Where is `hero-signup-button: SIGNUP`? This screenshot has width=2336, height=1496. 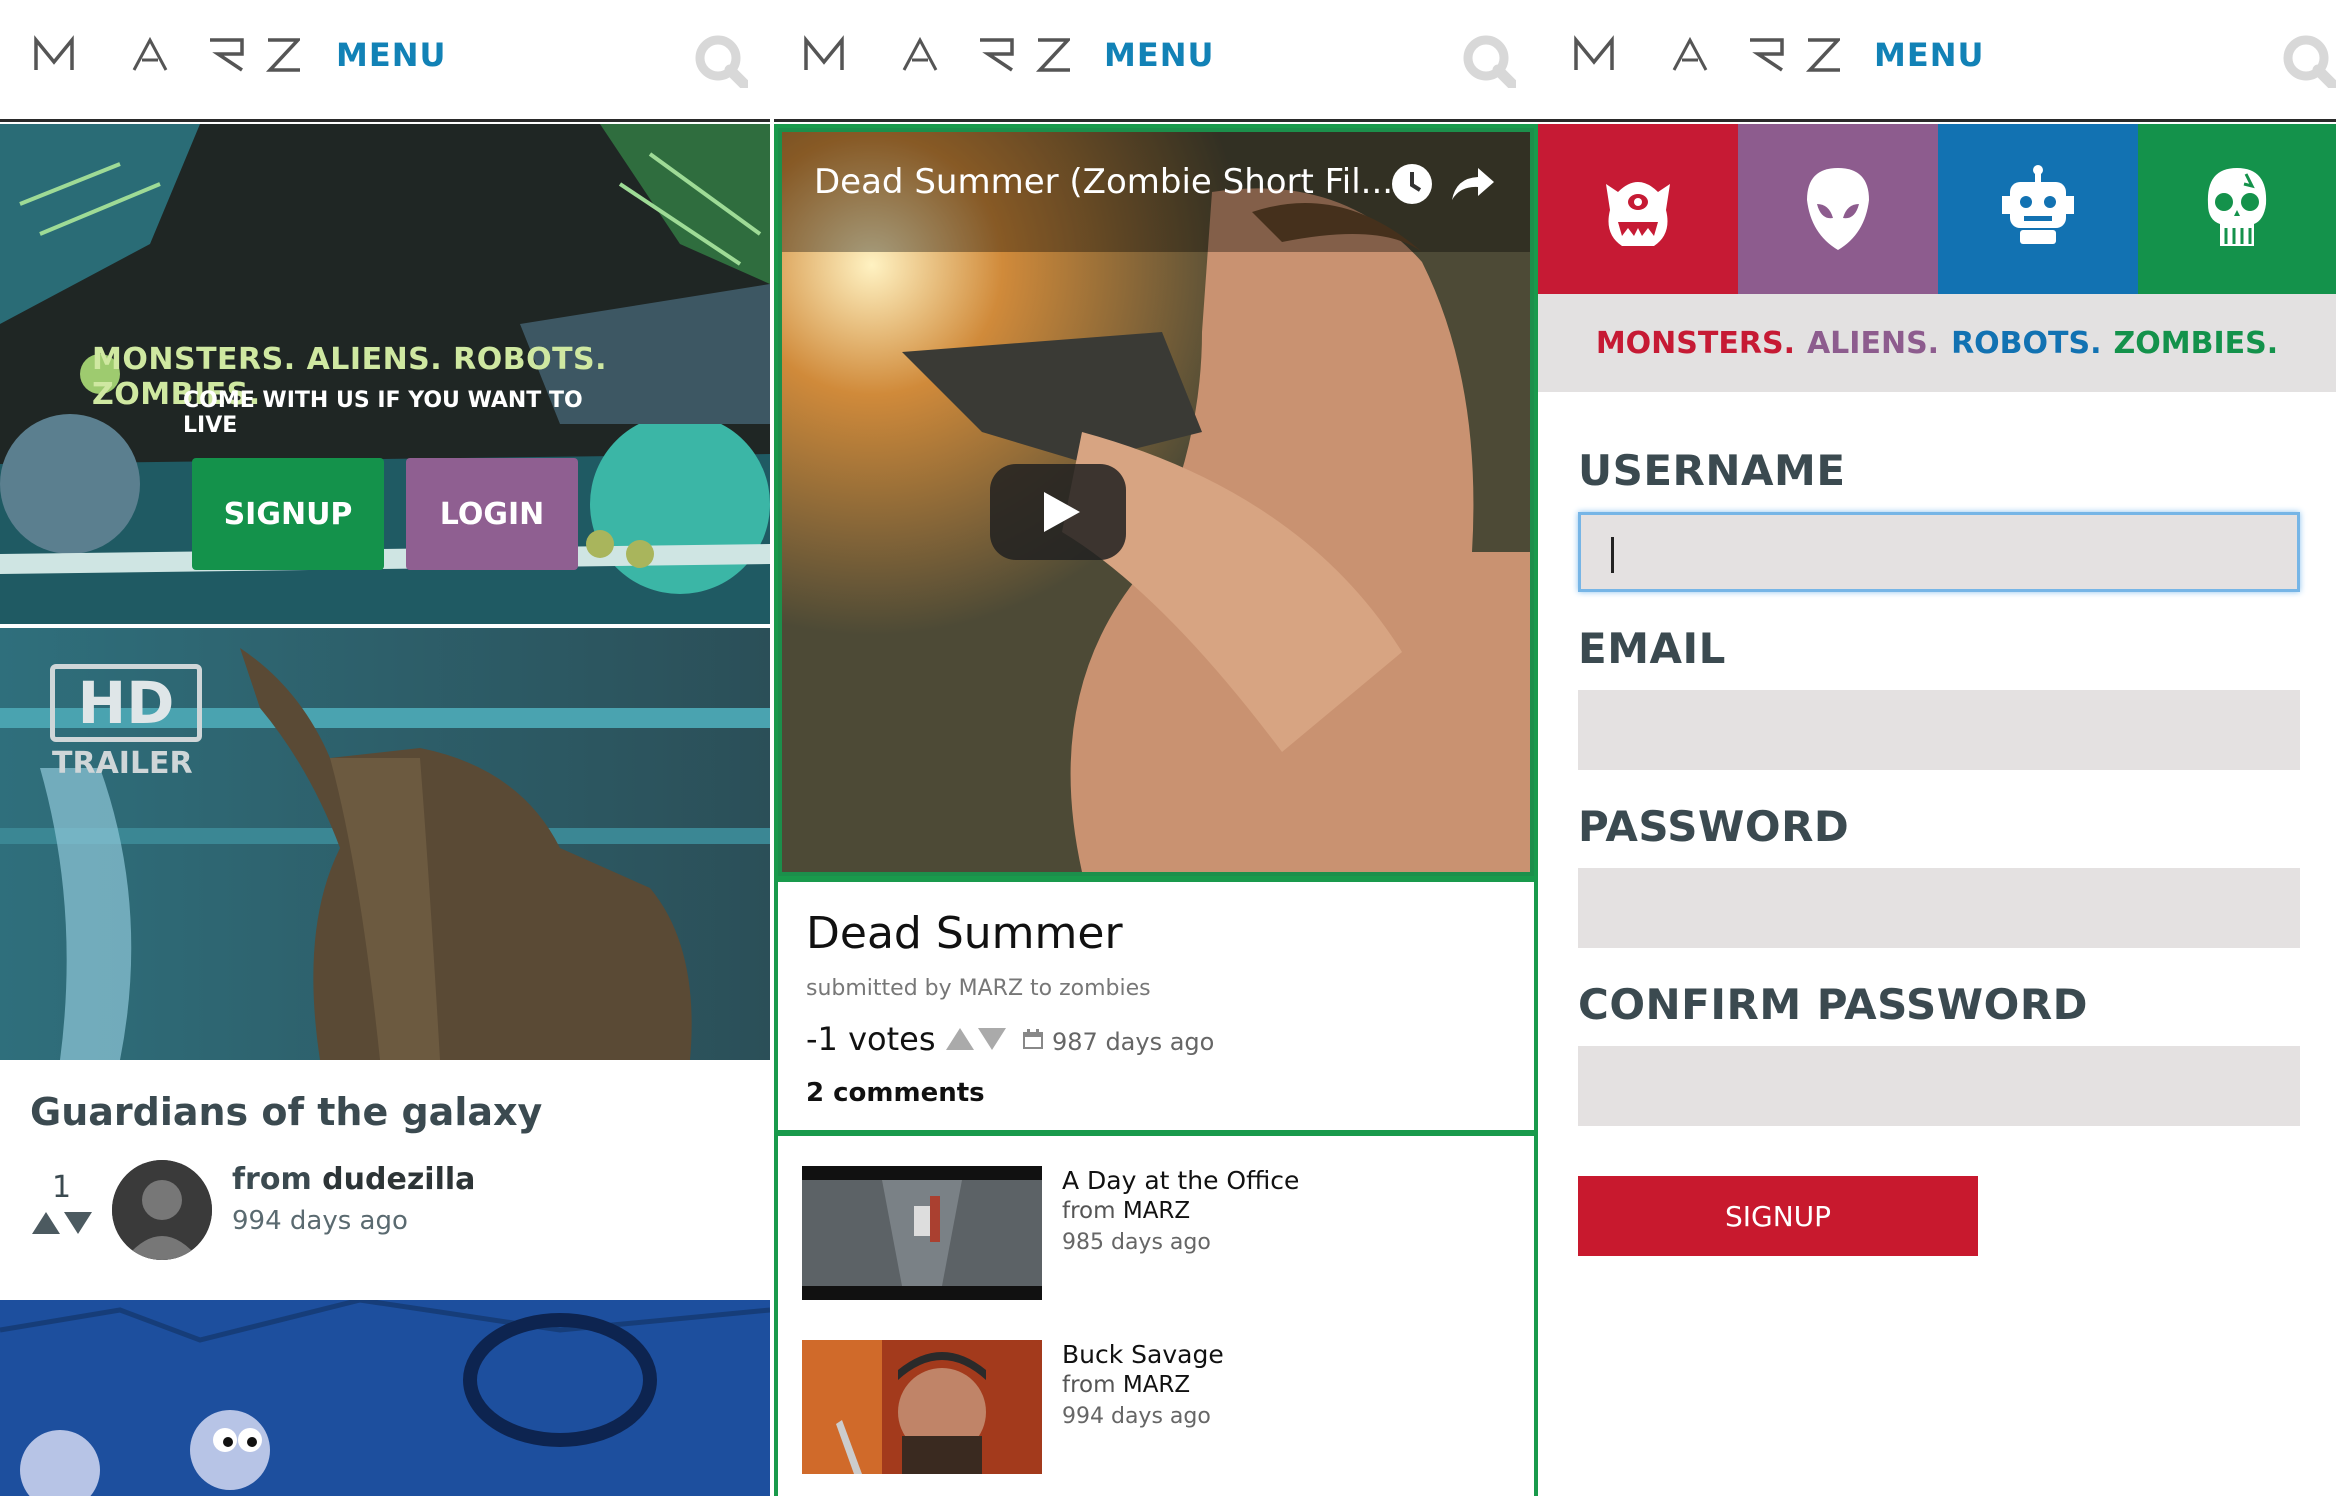 hero-signup-button: SIGNUP is located at coordinates (288, 514).